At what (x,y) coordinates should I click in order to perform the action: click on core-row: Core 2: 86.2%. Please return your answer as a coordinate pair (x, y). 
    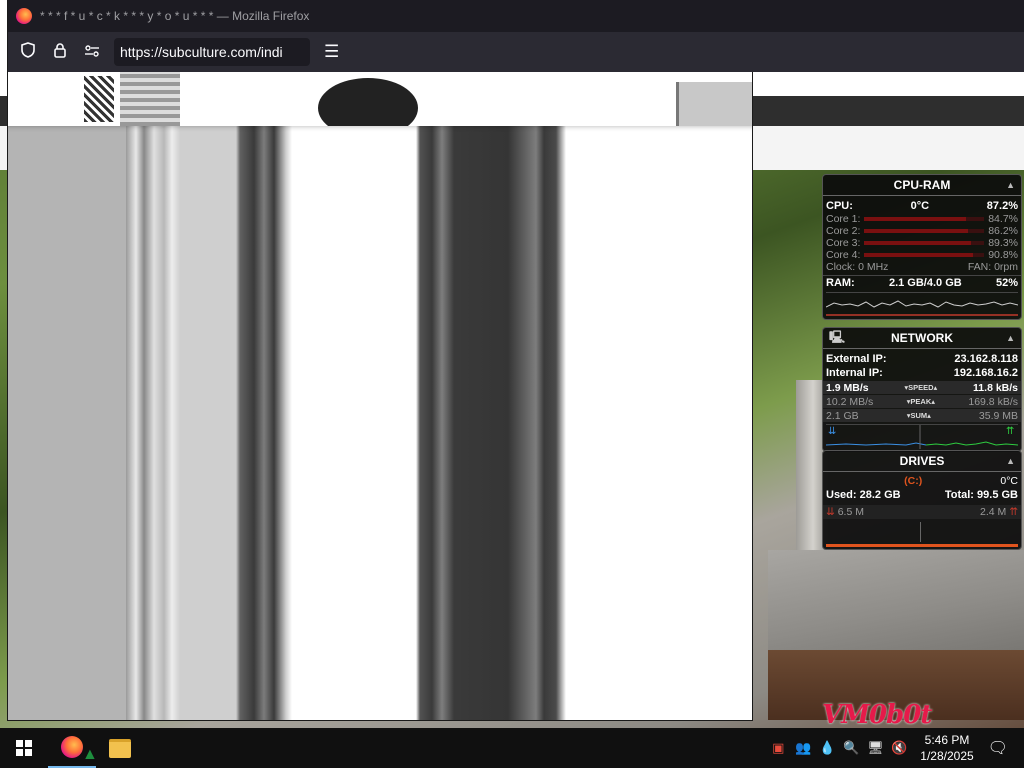
    Looking at the image, I should click on (922, 231).